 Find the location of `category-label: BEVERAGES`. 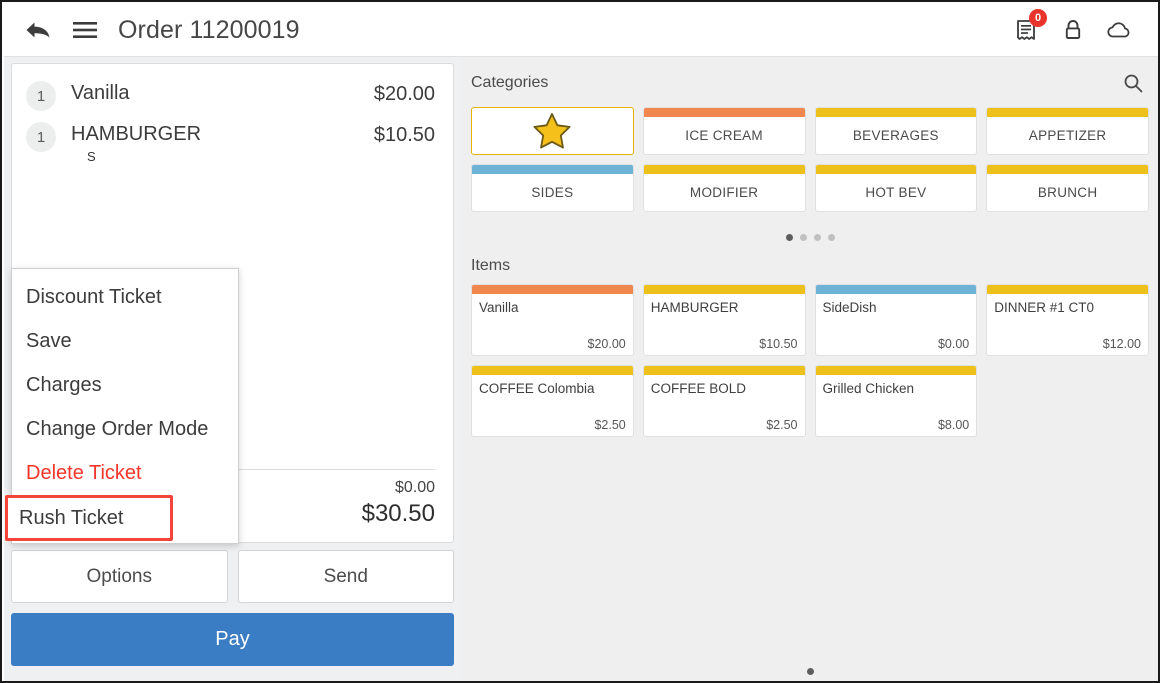

category-label: BEVERAGES is located at coordinates (895, 135).